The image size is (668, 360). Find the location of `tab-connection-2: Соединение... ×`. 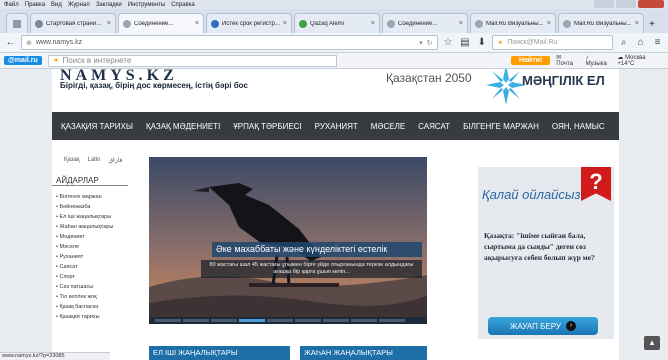

tab-connection-2: Соединение... × is located at coordinates (425, 23).